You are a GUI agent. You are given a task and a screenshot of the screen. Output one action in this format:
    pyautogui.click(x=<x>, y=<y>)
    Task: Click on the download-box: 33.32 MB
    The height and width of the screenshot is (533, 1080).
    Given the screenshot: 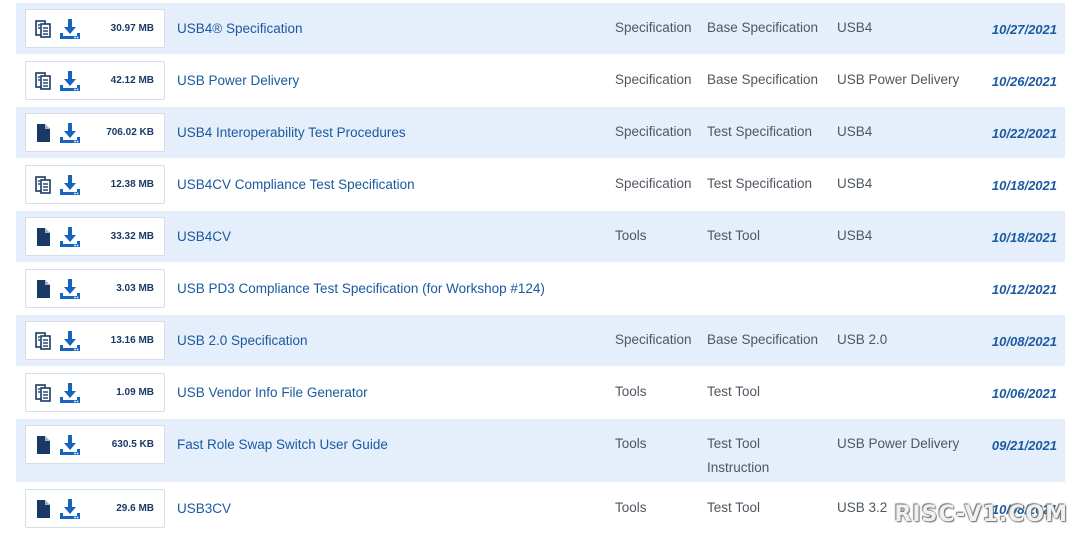 What is the action you would take?
    pyautogui.click(x=95, y=236)
    